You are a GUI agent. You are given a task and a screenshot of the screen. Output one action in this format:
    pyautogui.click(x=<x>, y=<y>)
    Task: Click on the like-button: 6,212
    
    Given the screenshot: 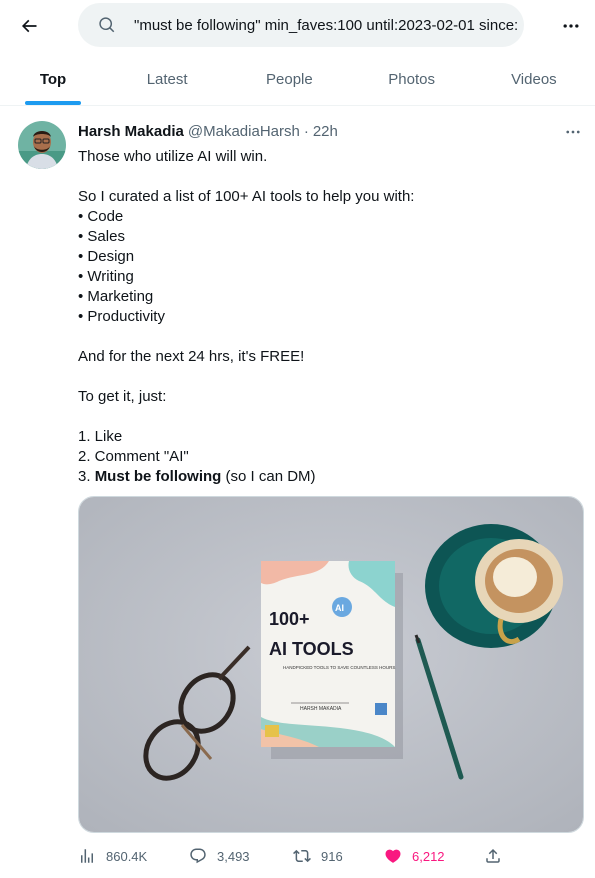 What is the action you would take?
    pyautogui.click(x=414, y=856)
    